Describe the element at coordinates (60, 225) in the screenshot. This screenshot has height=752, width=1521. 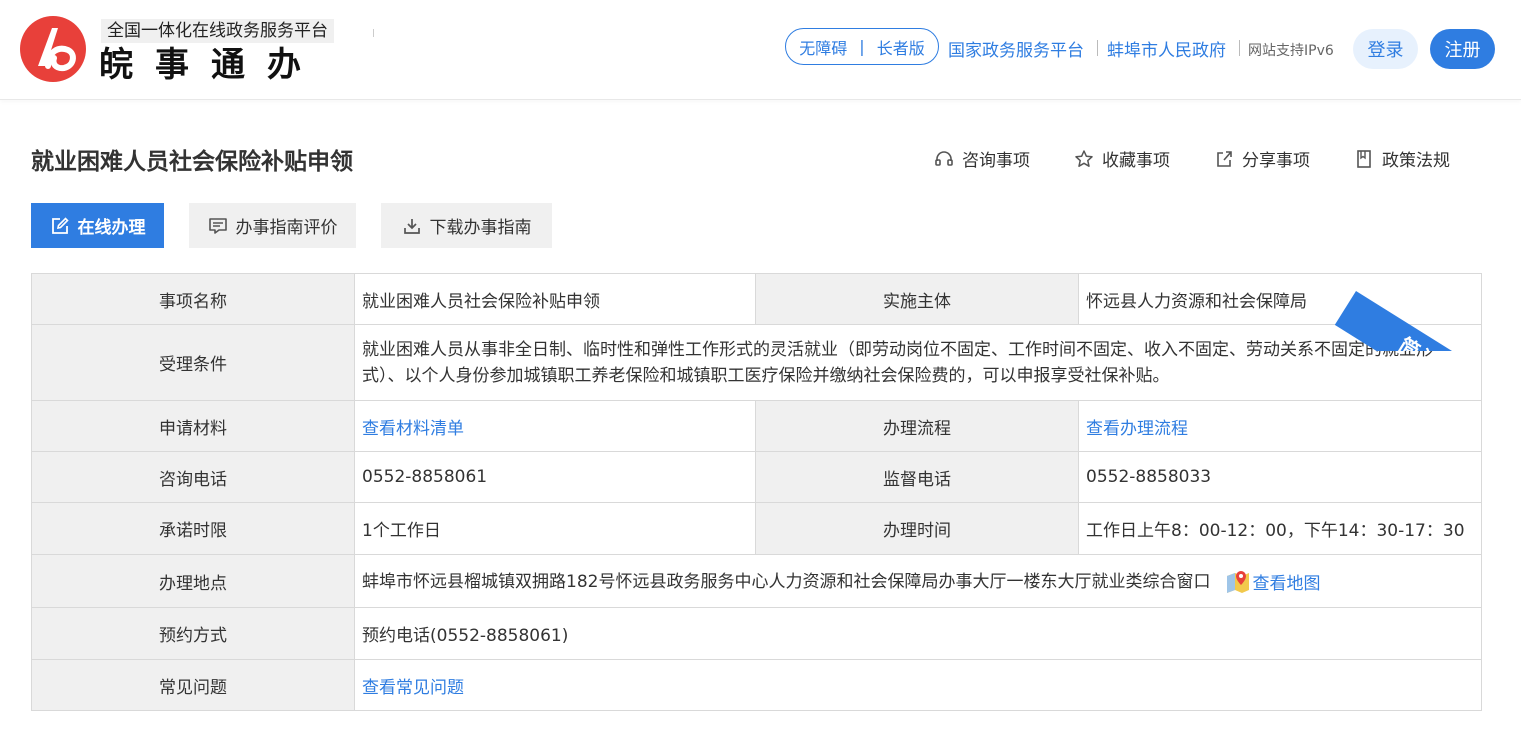
I see `edit-icon` at that location.